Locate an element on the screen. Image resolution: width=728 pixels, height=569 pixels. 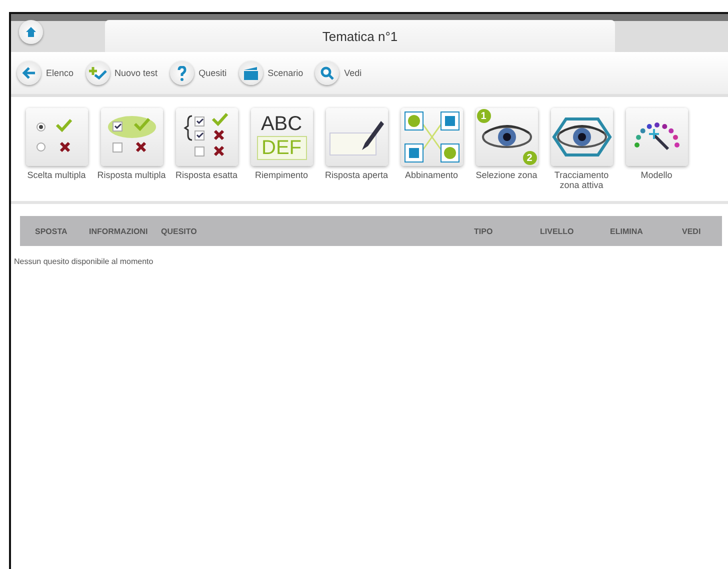
step-badge: 2 is located at coordinates (529, 158).